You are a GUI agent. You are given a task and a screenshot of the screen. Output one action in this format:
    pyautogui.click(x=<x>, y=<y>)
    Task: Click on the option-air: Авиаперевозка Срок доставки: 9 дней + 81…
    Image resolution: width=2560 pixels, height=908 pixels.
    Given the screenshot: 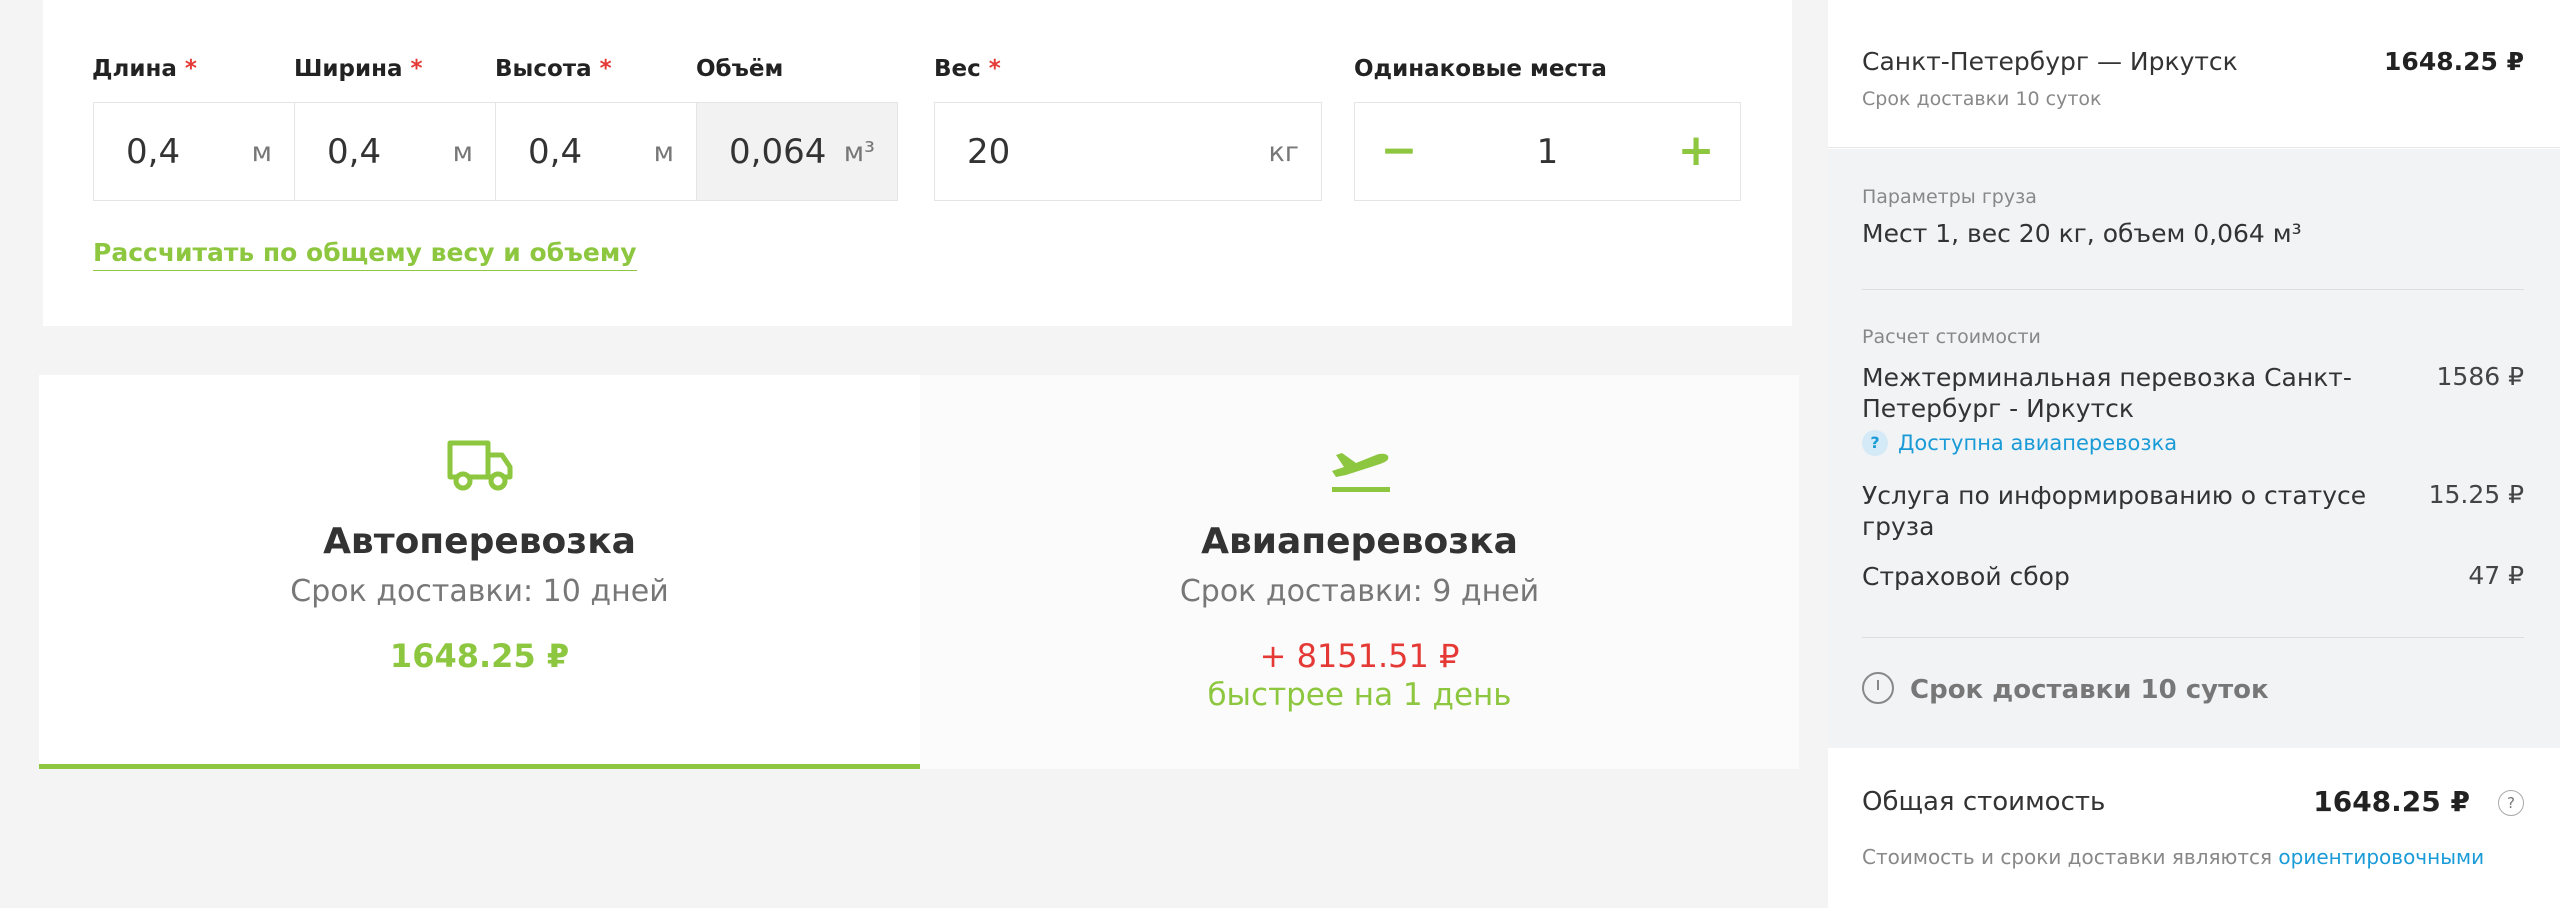 What is the action you would take?
    pyautogui.click(x=1359, y=572)
    